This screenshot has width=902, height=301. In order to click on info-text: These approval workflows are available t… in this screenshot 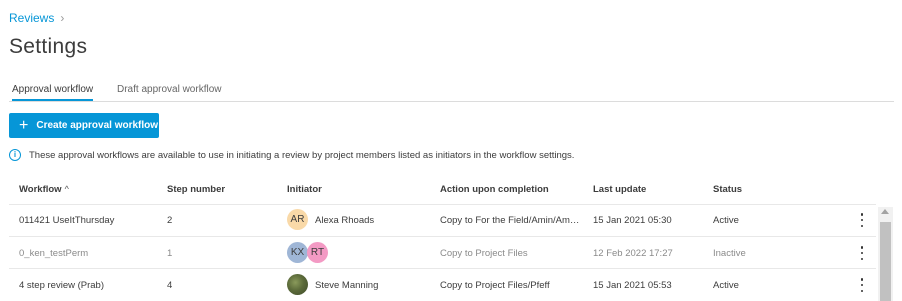, I will do `click(302, 155)`.